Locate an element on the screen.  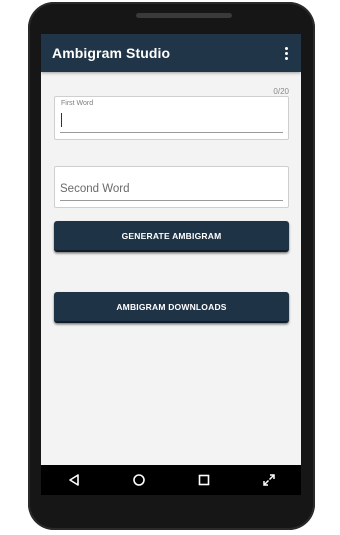
generate-ambigram-button: GENERATE AMBIGRAM is located at coordinates (171, 236).